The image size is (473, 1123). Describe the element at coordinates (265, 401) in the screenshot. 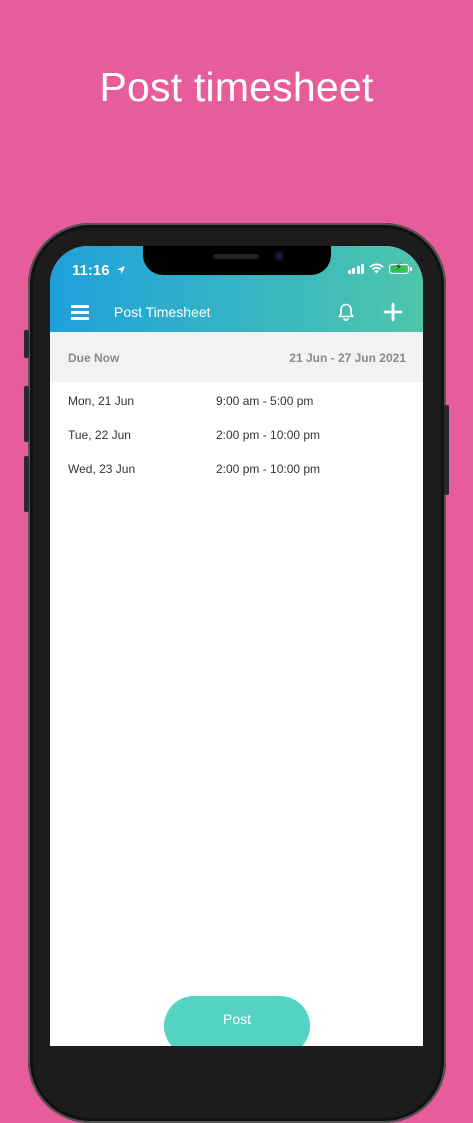

I see `shift-hours: 9:00 am - 5:00 pm` at that location.